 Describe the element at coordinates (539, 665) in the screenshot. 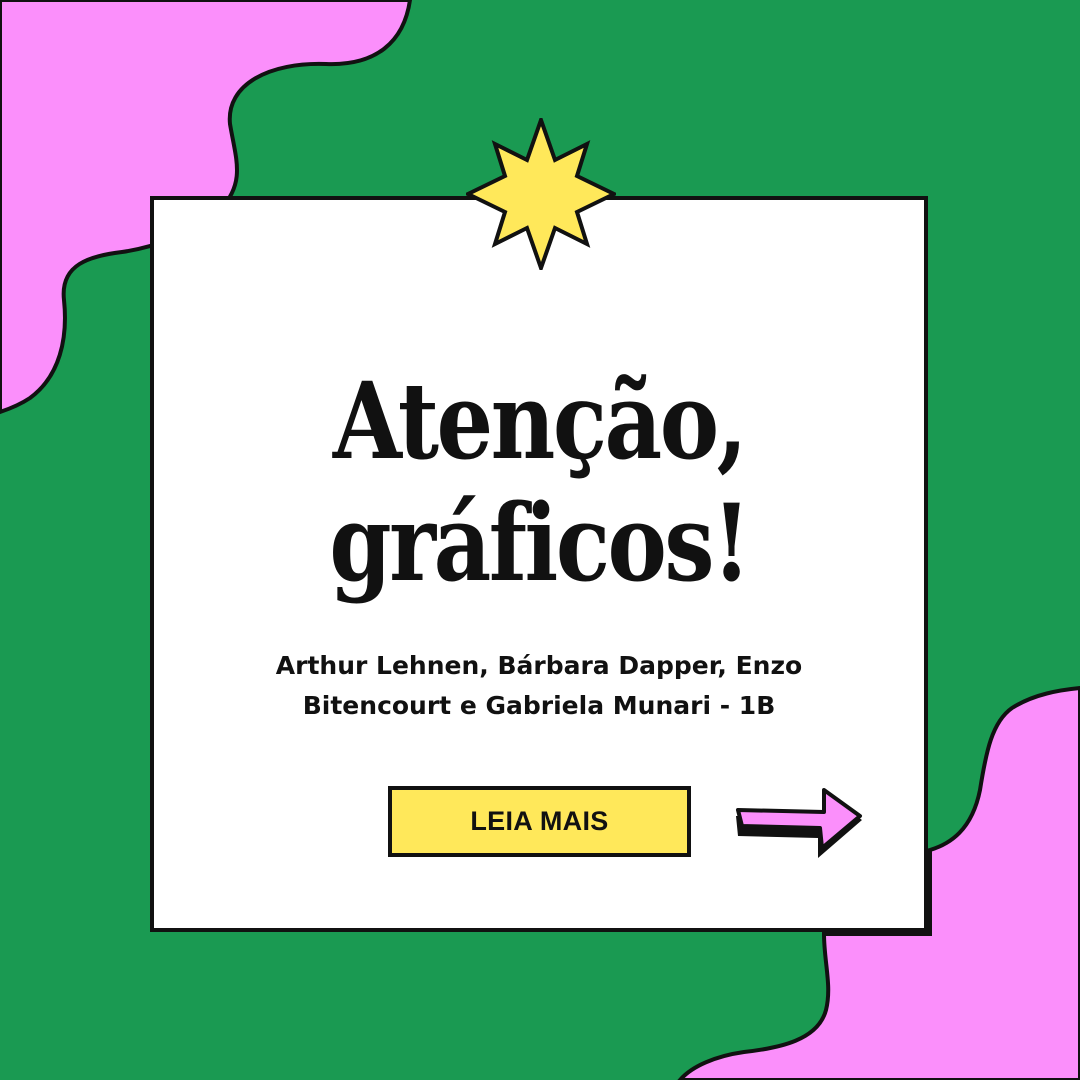

I see `authors-line-1: Arthur Lehnen, Bárbara Dapper, Enzo` at that location.